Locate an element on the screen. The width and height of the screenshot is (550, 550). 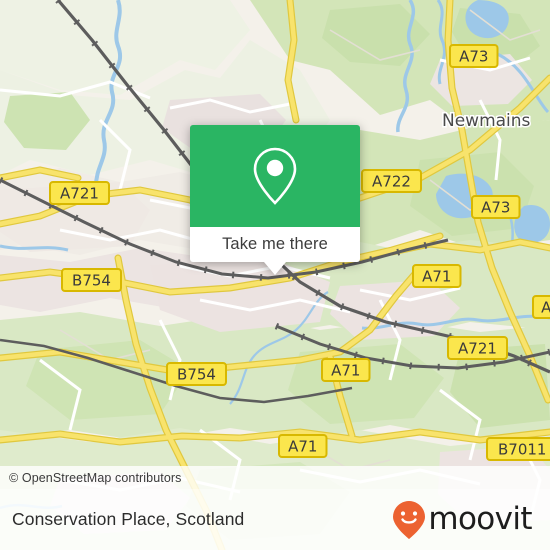
place-label: Newmains is located at coordinates (486, 121).